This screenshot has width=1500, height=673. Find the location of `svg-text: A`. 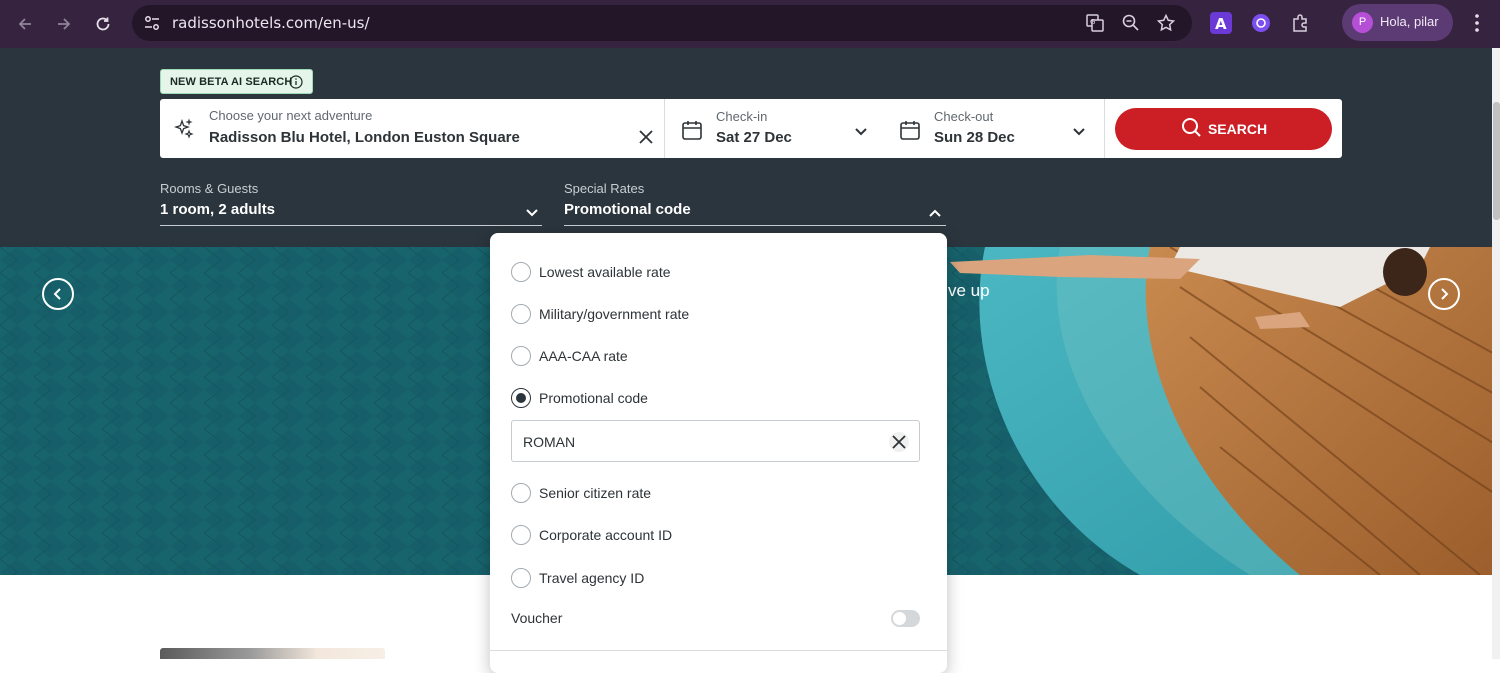

svg-text: A is located at coordinates (1221, 24).